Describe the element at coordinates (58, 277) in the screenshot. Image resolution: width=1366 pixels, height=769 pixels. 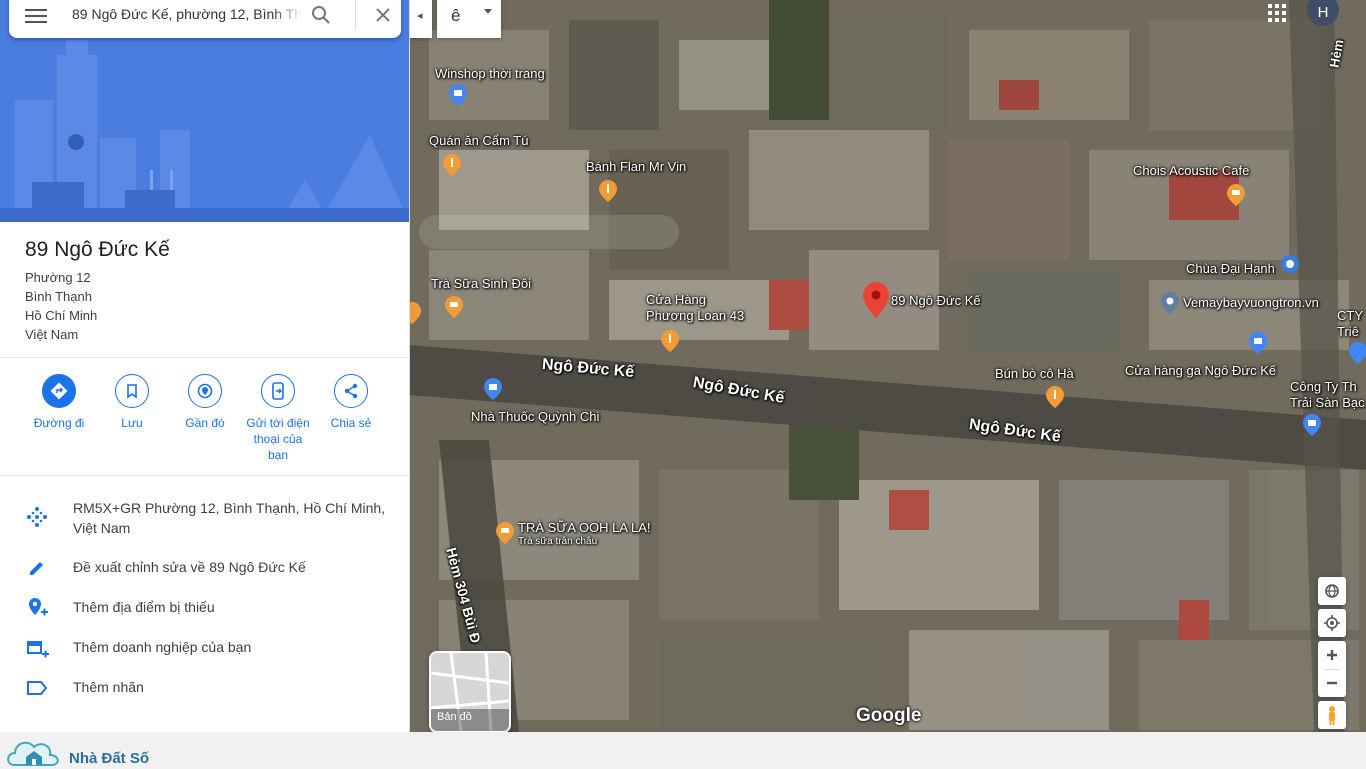
I see `address-line: Phường 12` at that location.